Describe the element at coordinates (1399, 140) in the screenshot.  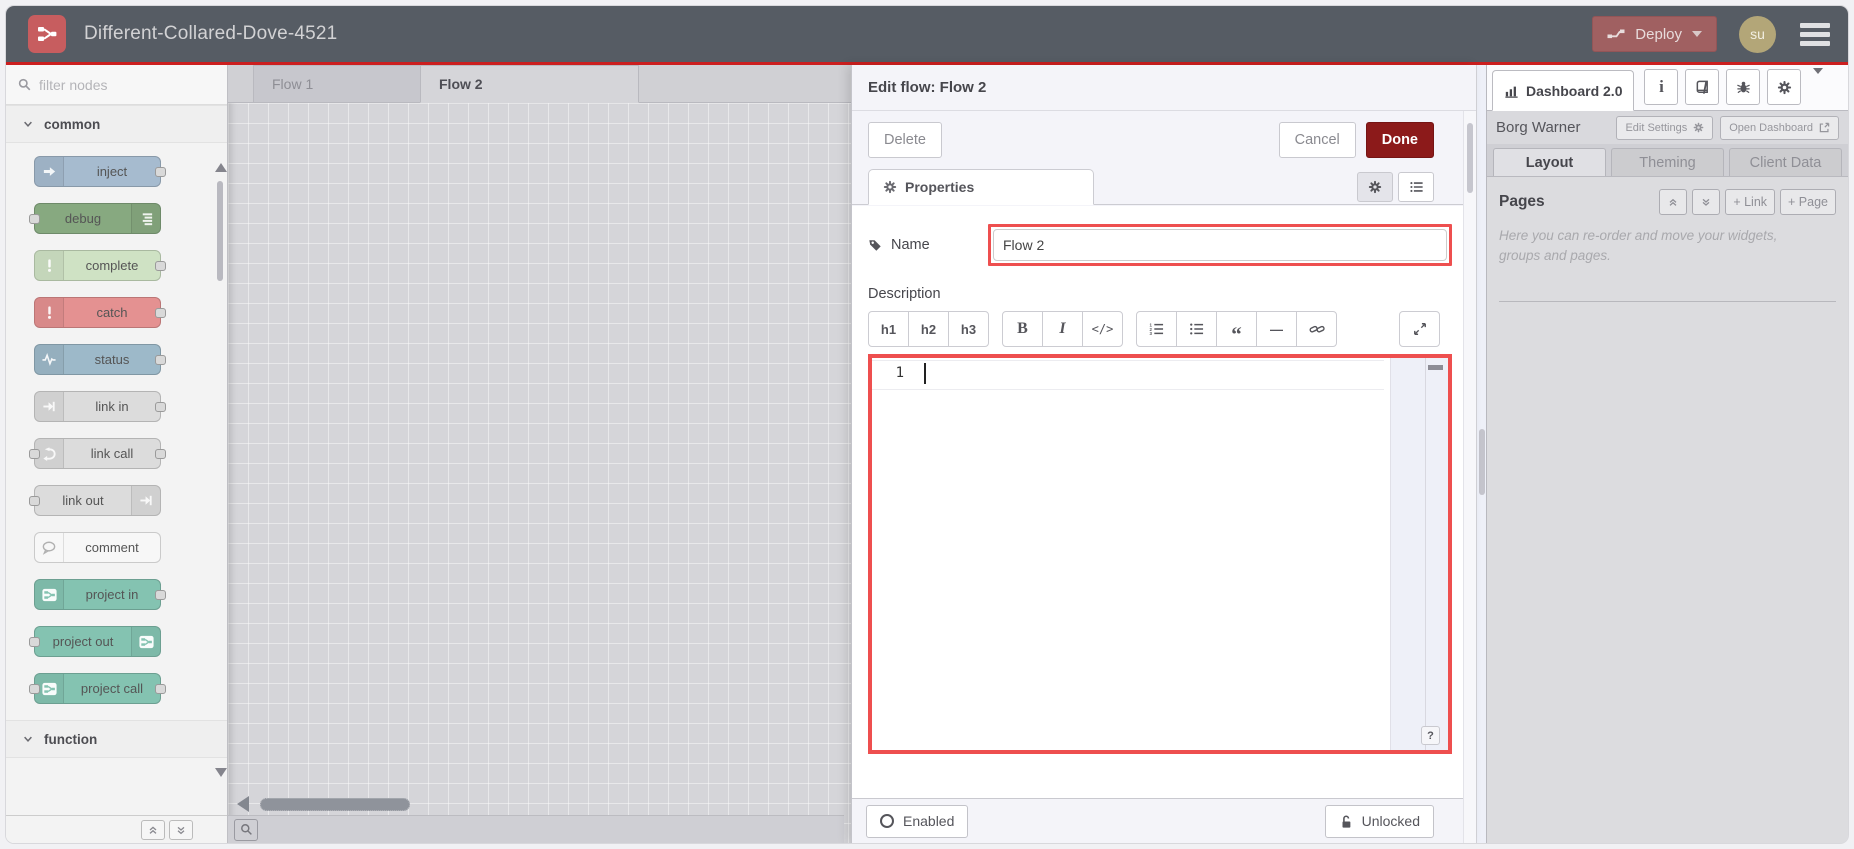
I see `done-button: Done` at that location.